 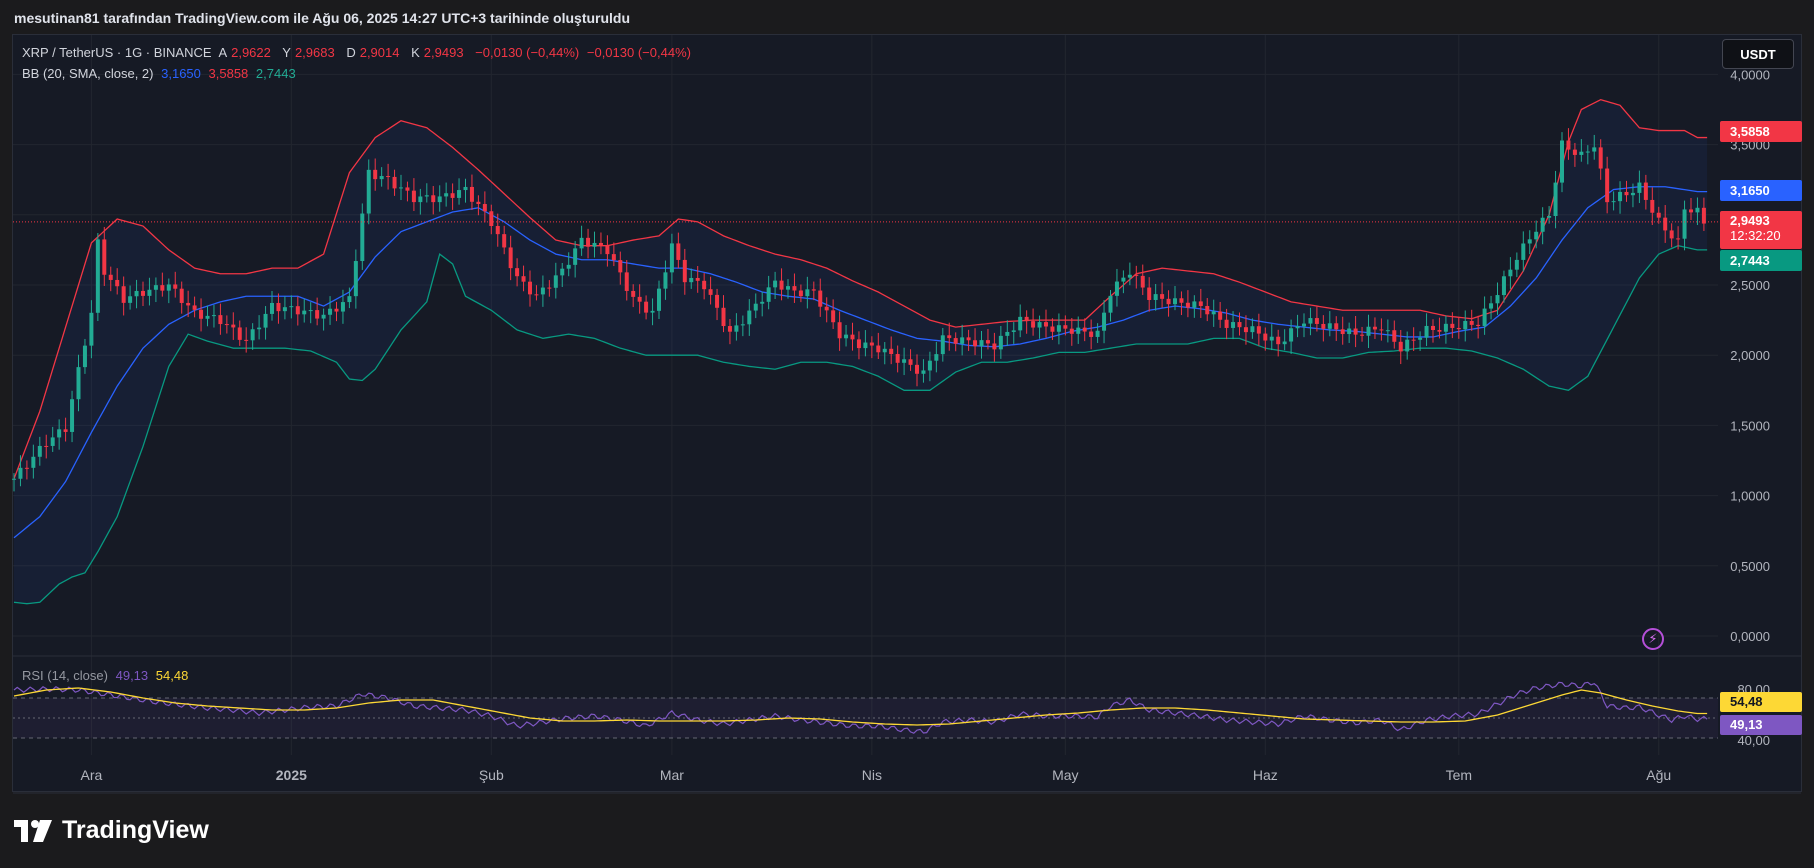 I want to click on rsi-label: RSI (14, close), so click(x=65, y=675).